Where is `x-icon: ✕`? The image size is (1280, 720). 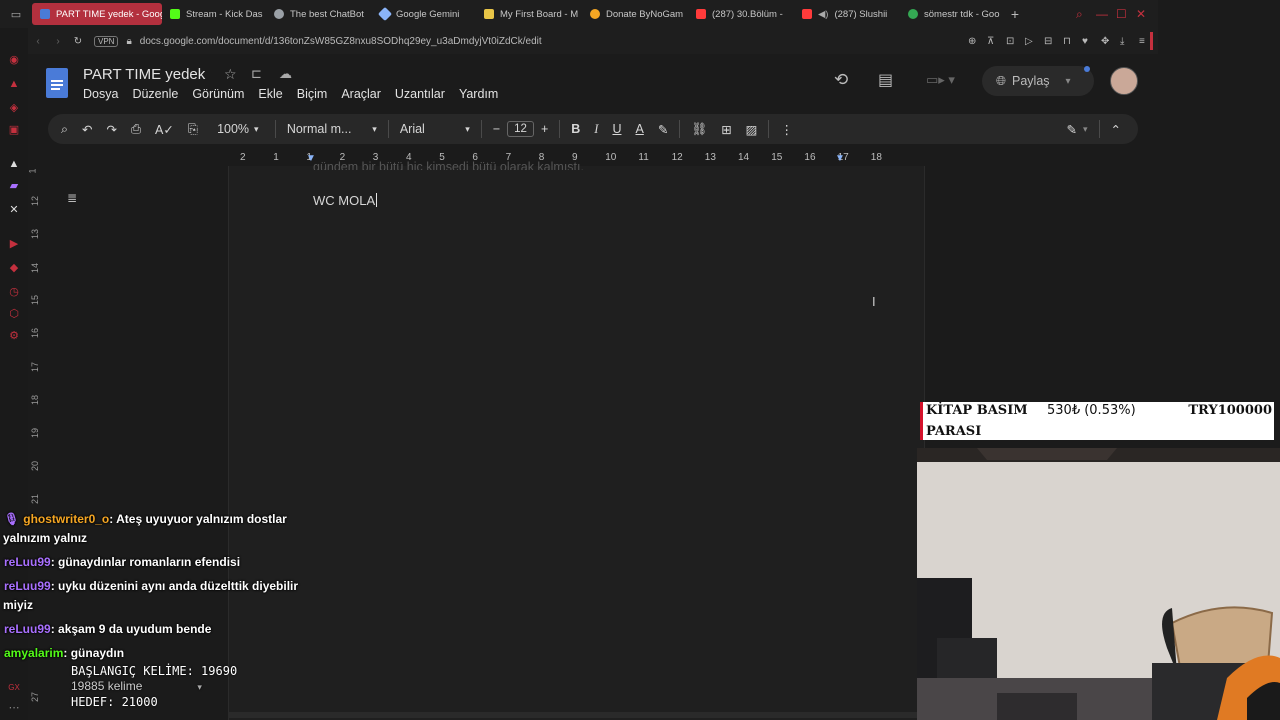 x-icon: ✕ is located at coordinates (14, 210).